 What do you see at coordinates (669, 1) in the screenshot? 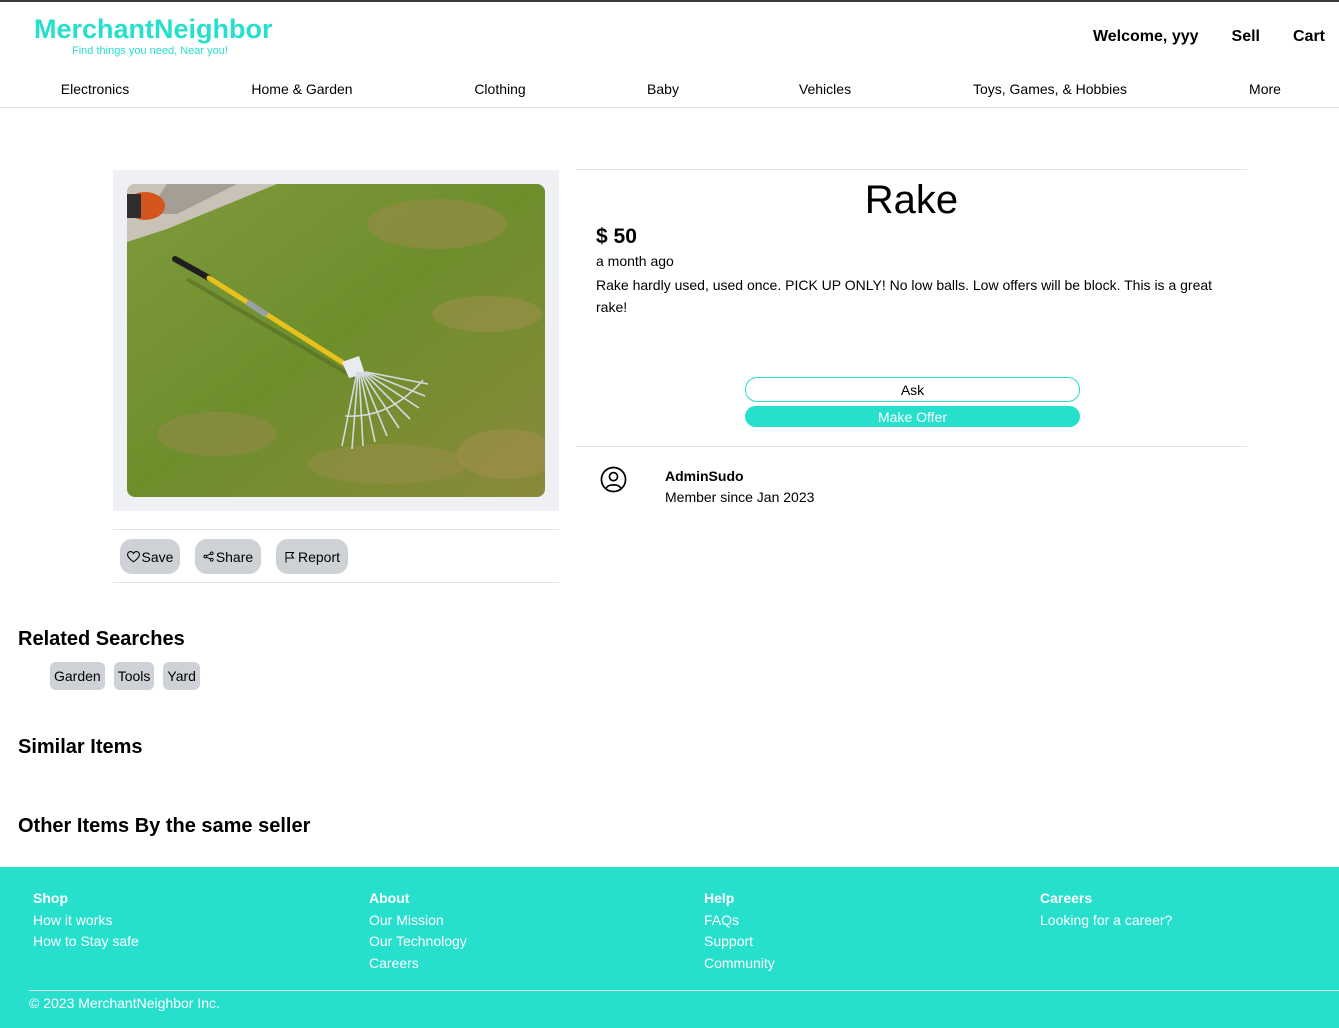
I see `top-border` at bounding box center [669, 1].